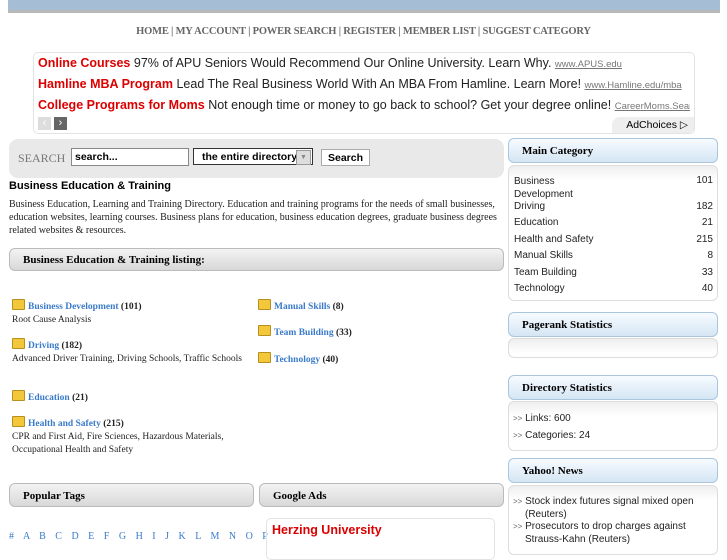 The image size is (727, 560). What do you see at coordinates (529, 206) in the screenshot?
I see `category-name: Driving` at bounding box center [529, 206].